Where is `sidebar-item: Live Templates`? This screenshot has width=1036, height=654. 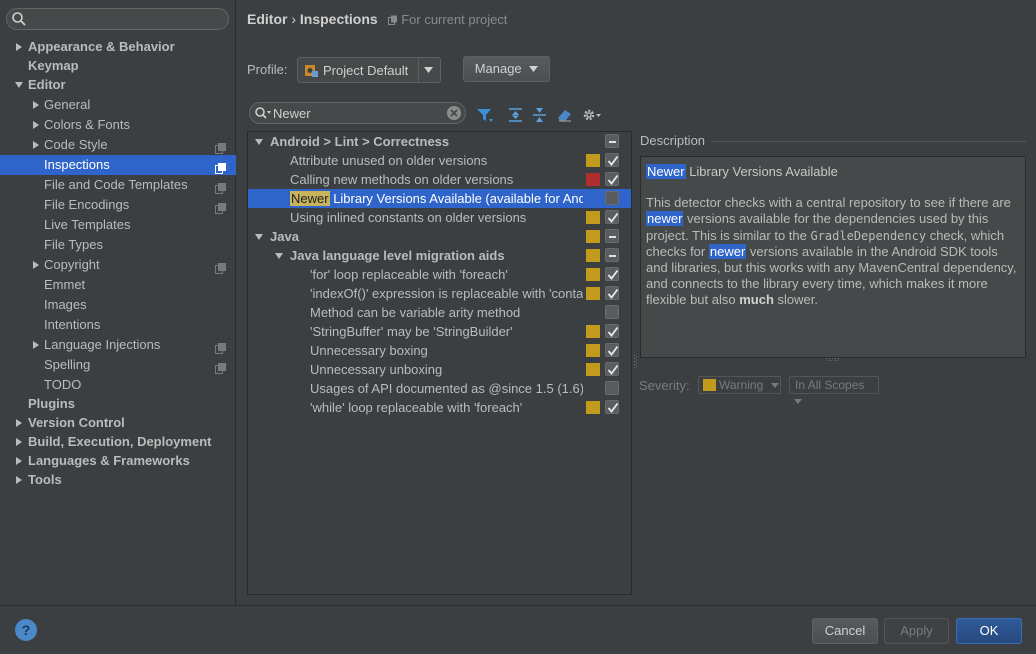
sidebar-item: Live Templates is located at coordinates (118, 225).